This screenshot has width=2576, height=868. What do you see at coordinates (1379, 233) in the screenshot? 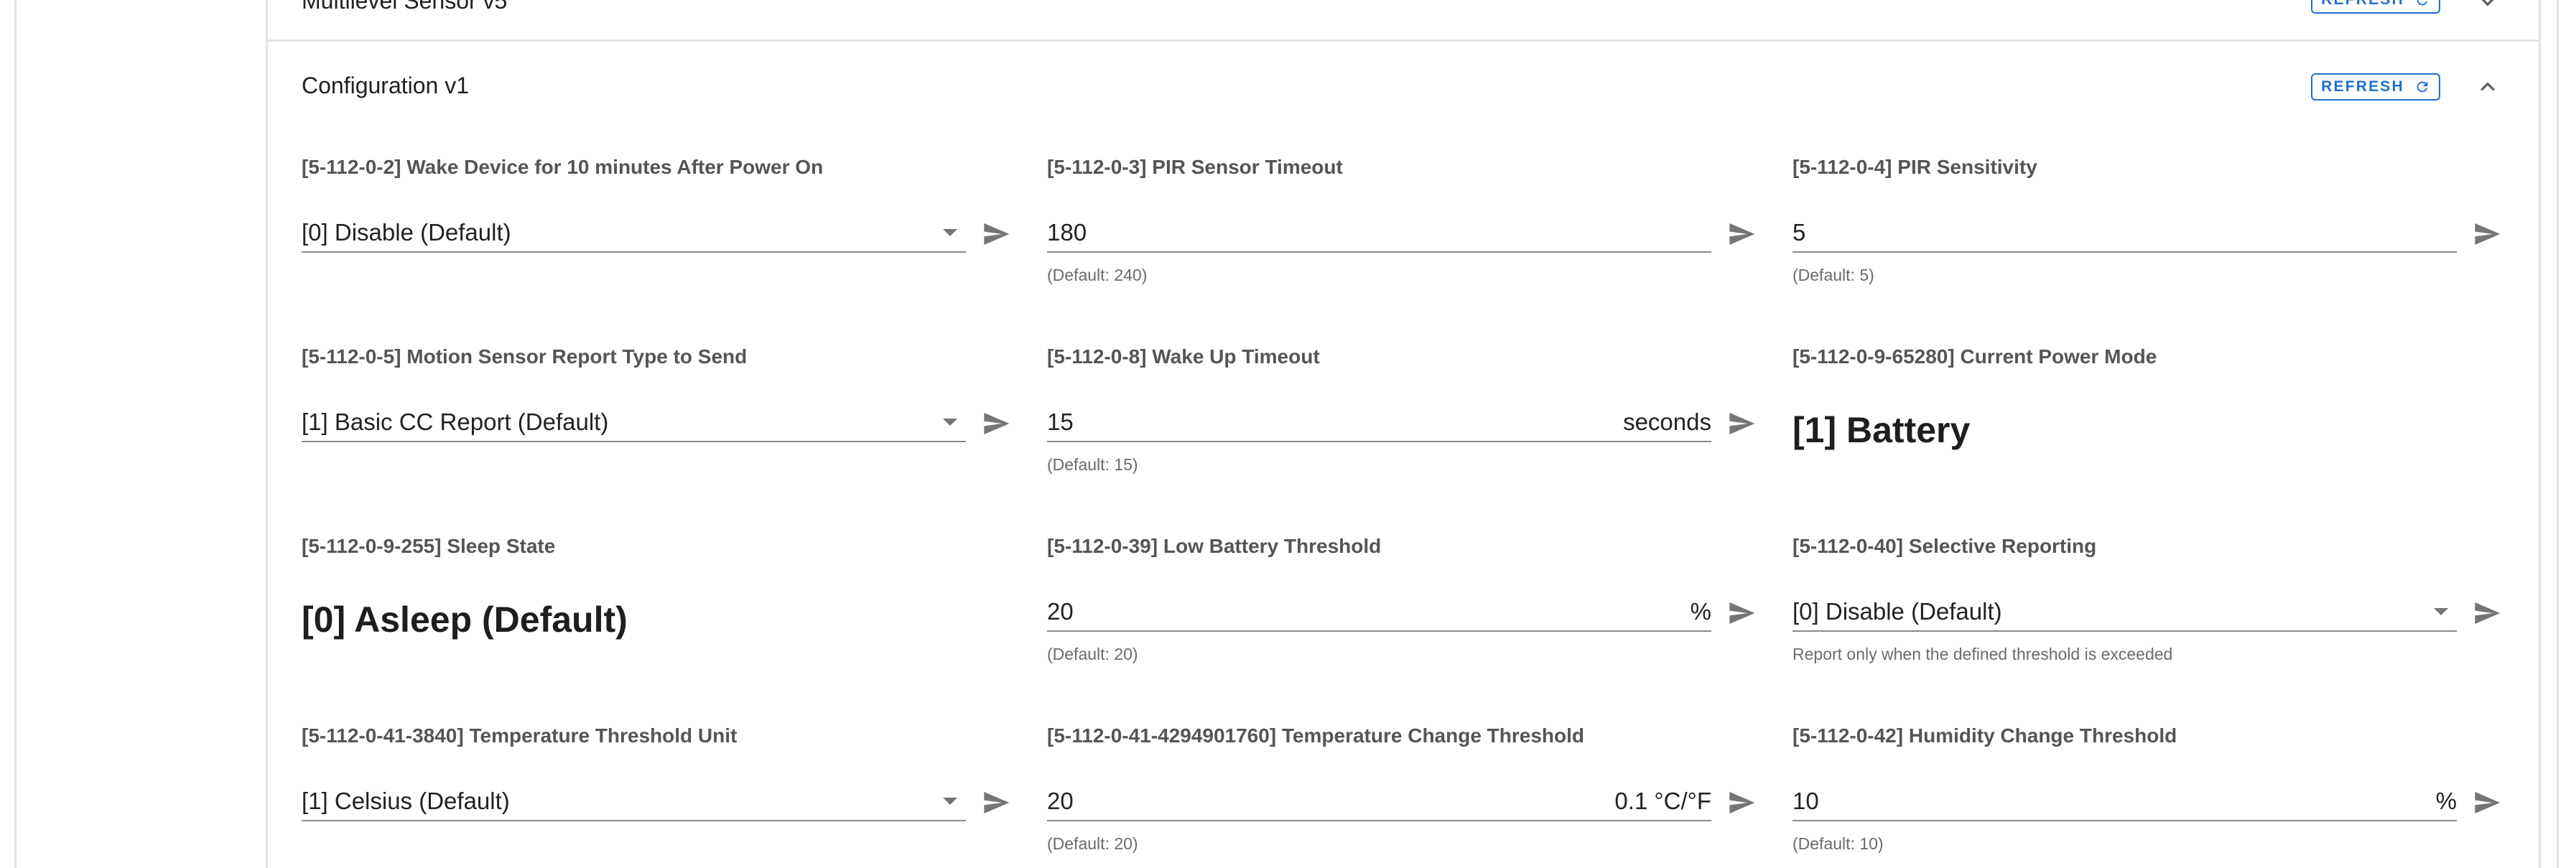
I see `param-input: 180` at bounding box center [1379, 233].